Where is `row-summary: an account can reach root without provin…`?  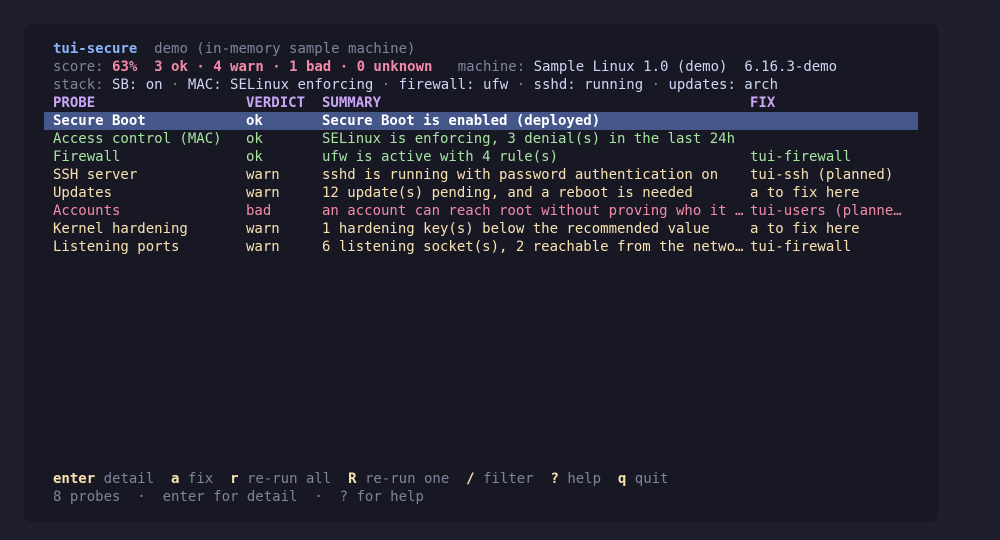
row-summary: an account can reach root without provin… is located at coordinates (533, 211).